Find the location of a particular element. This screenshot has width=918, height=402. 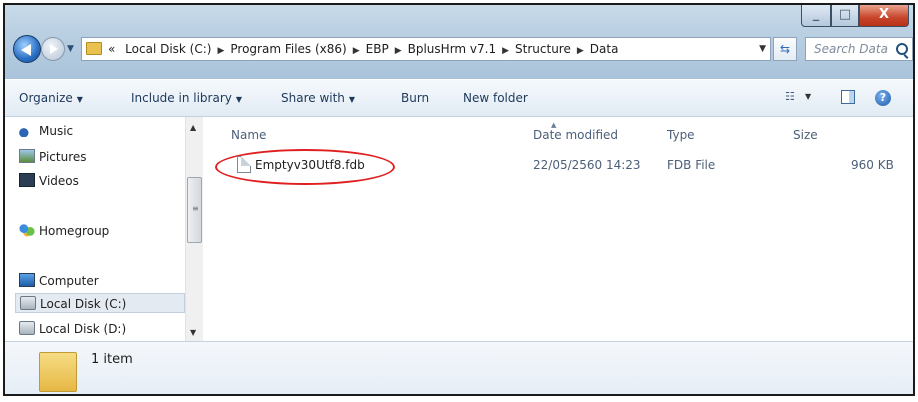

search-placeholder: Search Data is located at coordinates (851, 49).